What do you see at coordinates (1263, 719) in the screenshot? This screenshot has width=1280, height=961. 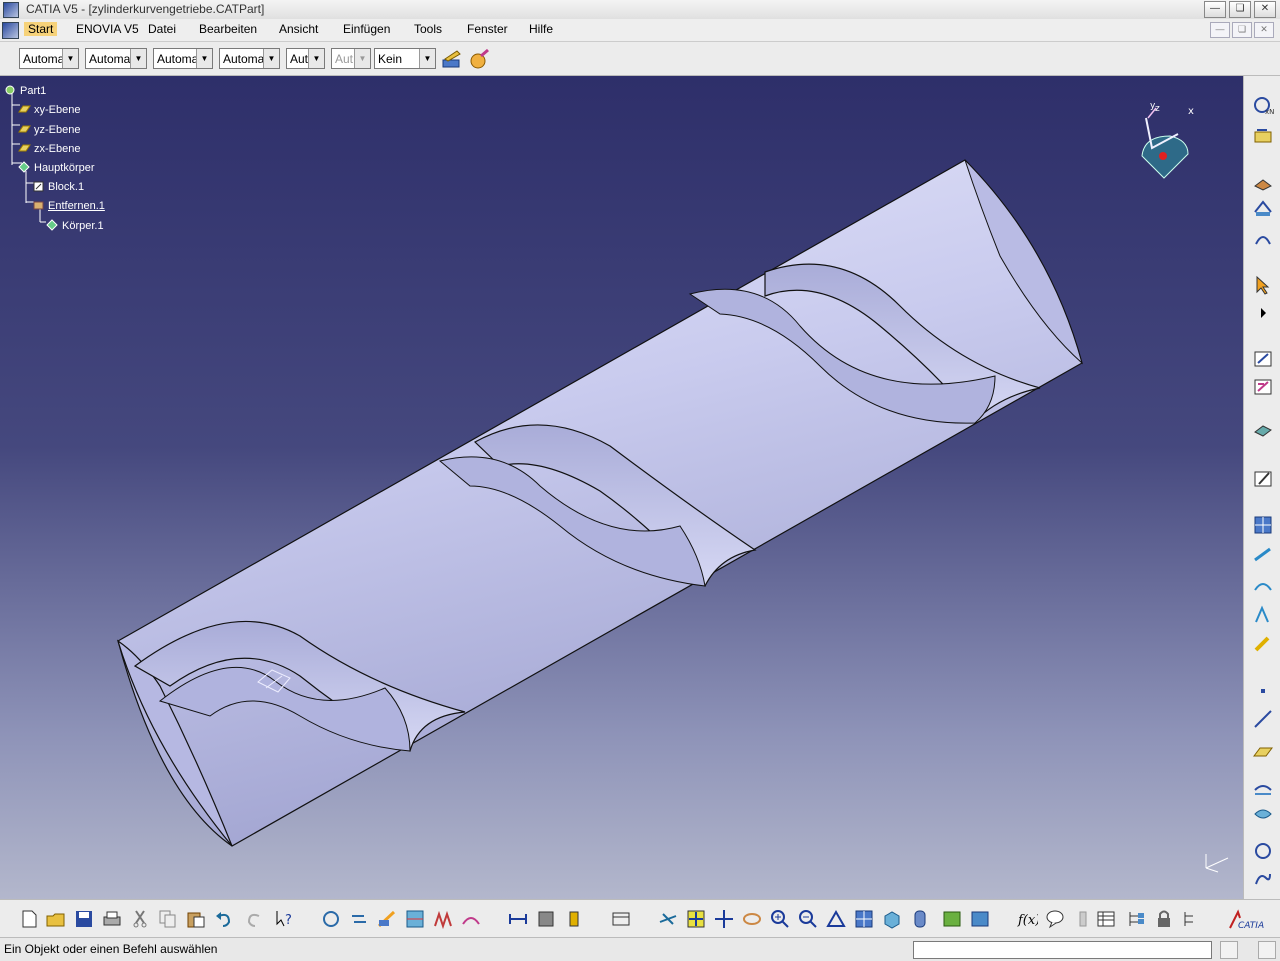 I see `line-icon` at bounding box center [1263, 719].